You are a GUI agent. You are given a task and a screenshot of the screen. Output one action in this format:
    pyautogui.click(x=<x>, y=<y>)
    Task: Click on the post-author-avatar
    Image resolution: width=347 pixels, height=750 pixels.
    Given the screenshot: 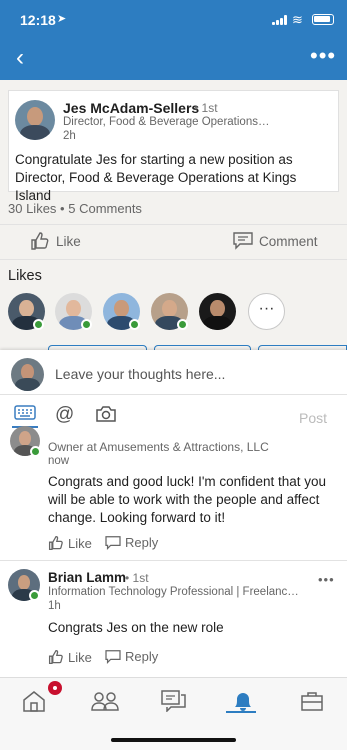 What is the action you would take?
    pyautogui.click(x=35, y=120)
    